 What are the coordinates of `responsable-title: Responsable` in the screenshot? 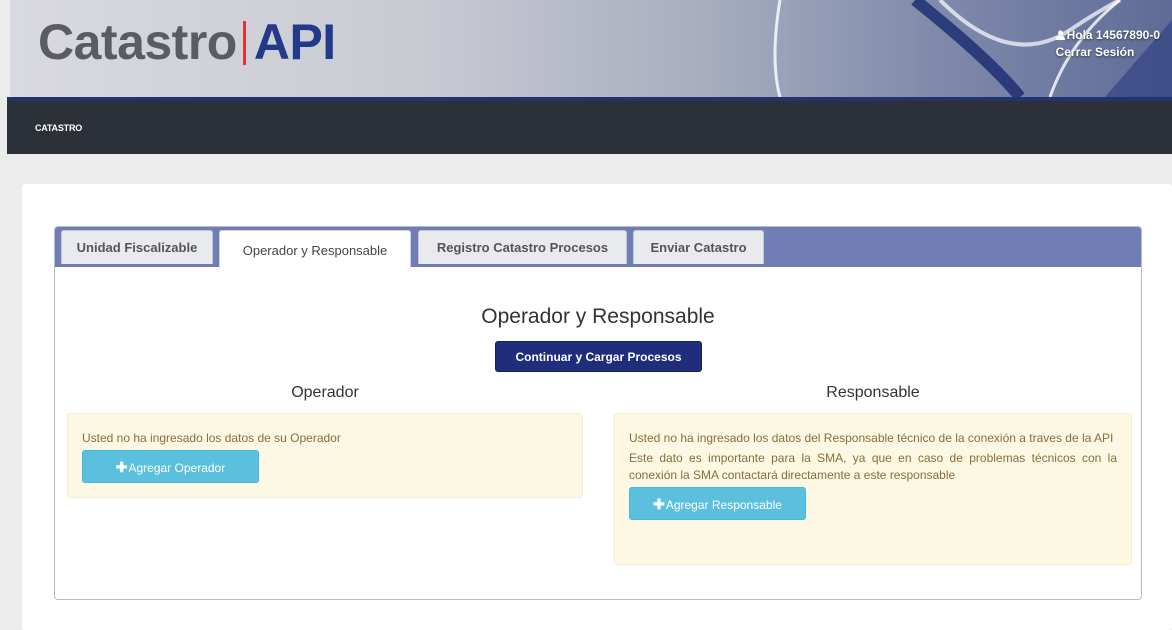 It's located at (873, 392).